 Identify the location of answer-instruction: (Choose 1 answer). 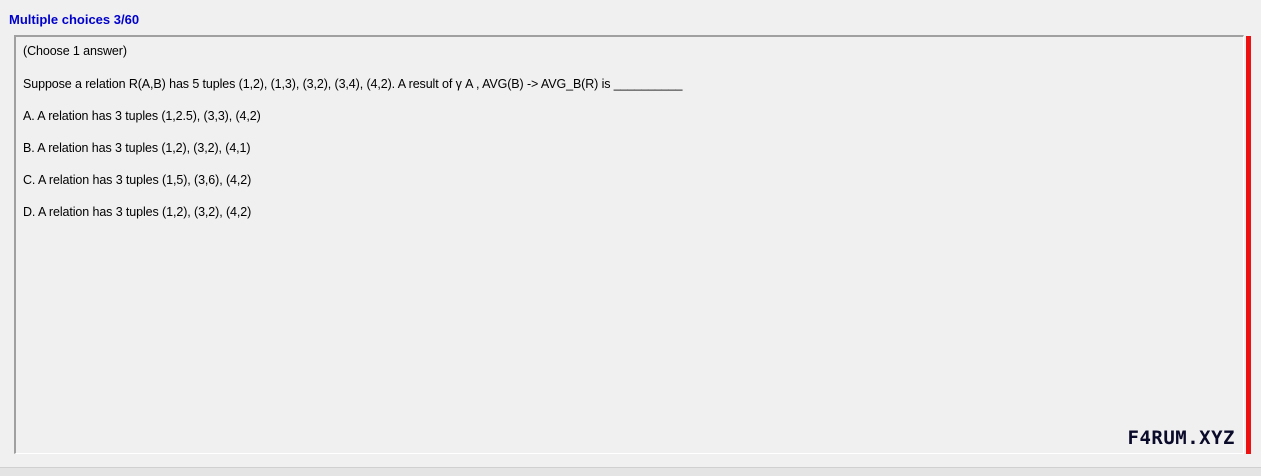
(75, 51).